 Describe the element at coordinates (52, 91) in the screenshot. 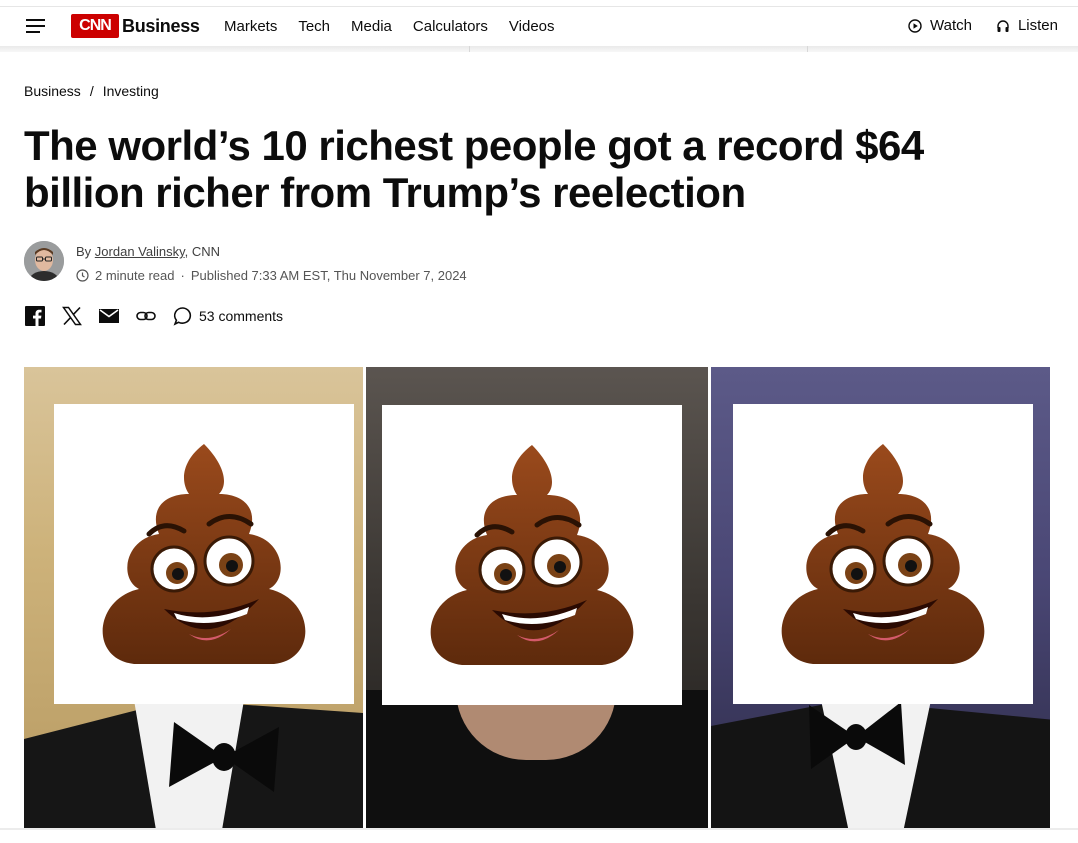

I see `breadcrumb-business: Business` at that location.